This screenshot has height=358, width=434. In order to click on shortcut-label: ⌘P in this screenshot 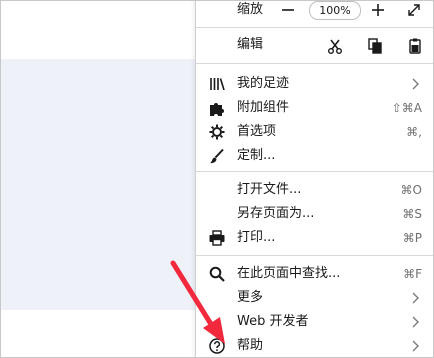, I will do `click(412, 238)`.